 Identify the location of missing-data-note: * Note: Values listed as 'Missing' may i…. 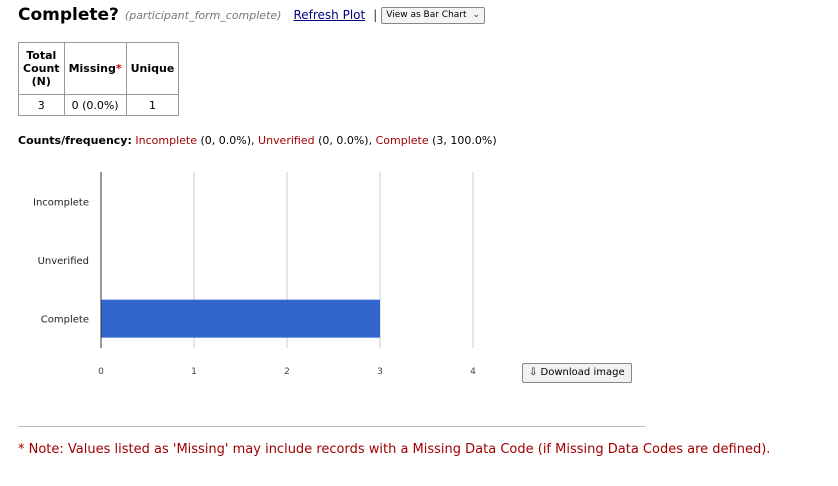
(394, 449).